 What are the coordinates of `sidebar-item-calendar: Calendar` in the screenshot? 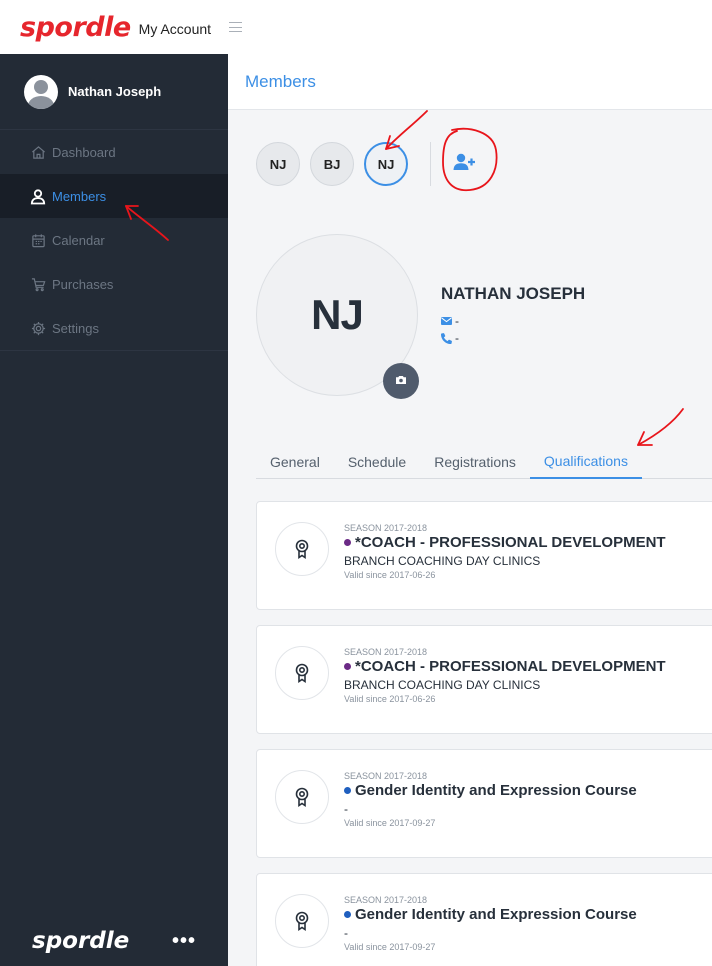 It's located at (114, 240).